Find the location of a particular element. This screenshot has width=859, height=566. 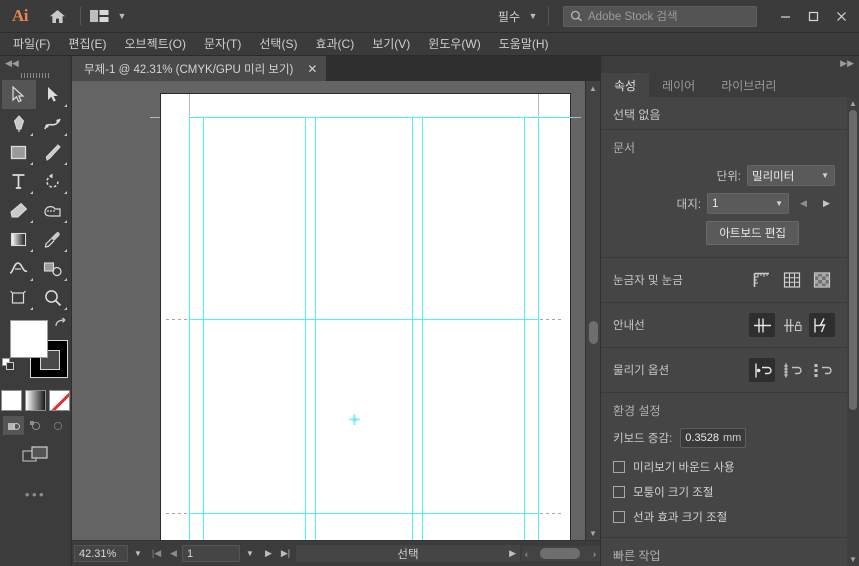

collapse-panel-icon: ◀◀ is located at coordinates (35, 63).